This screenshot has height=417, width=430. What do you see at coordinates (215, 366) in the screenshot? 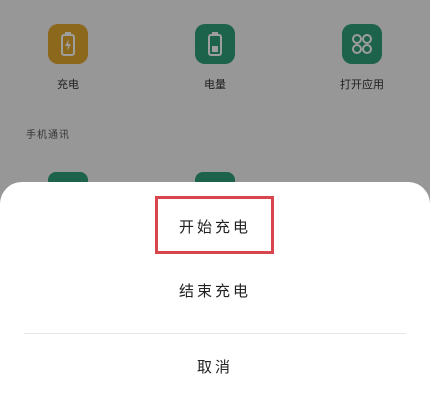
I see `cancel-button: 取消` at bounding box center [215, 366].